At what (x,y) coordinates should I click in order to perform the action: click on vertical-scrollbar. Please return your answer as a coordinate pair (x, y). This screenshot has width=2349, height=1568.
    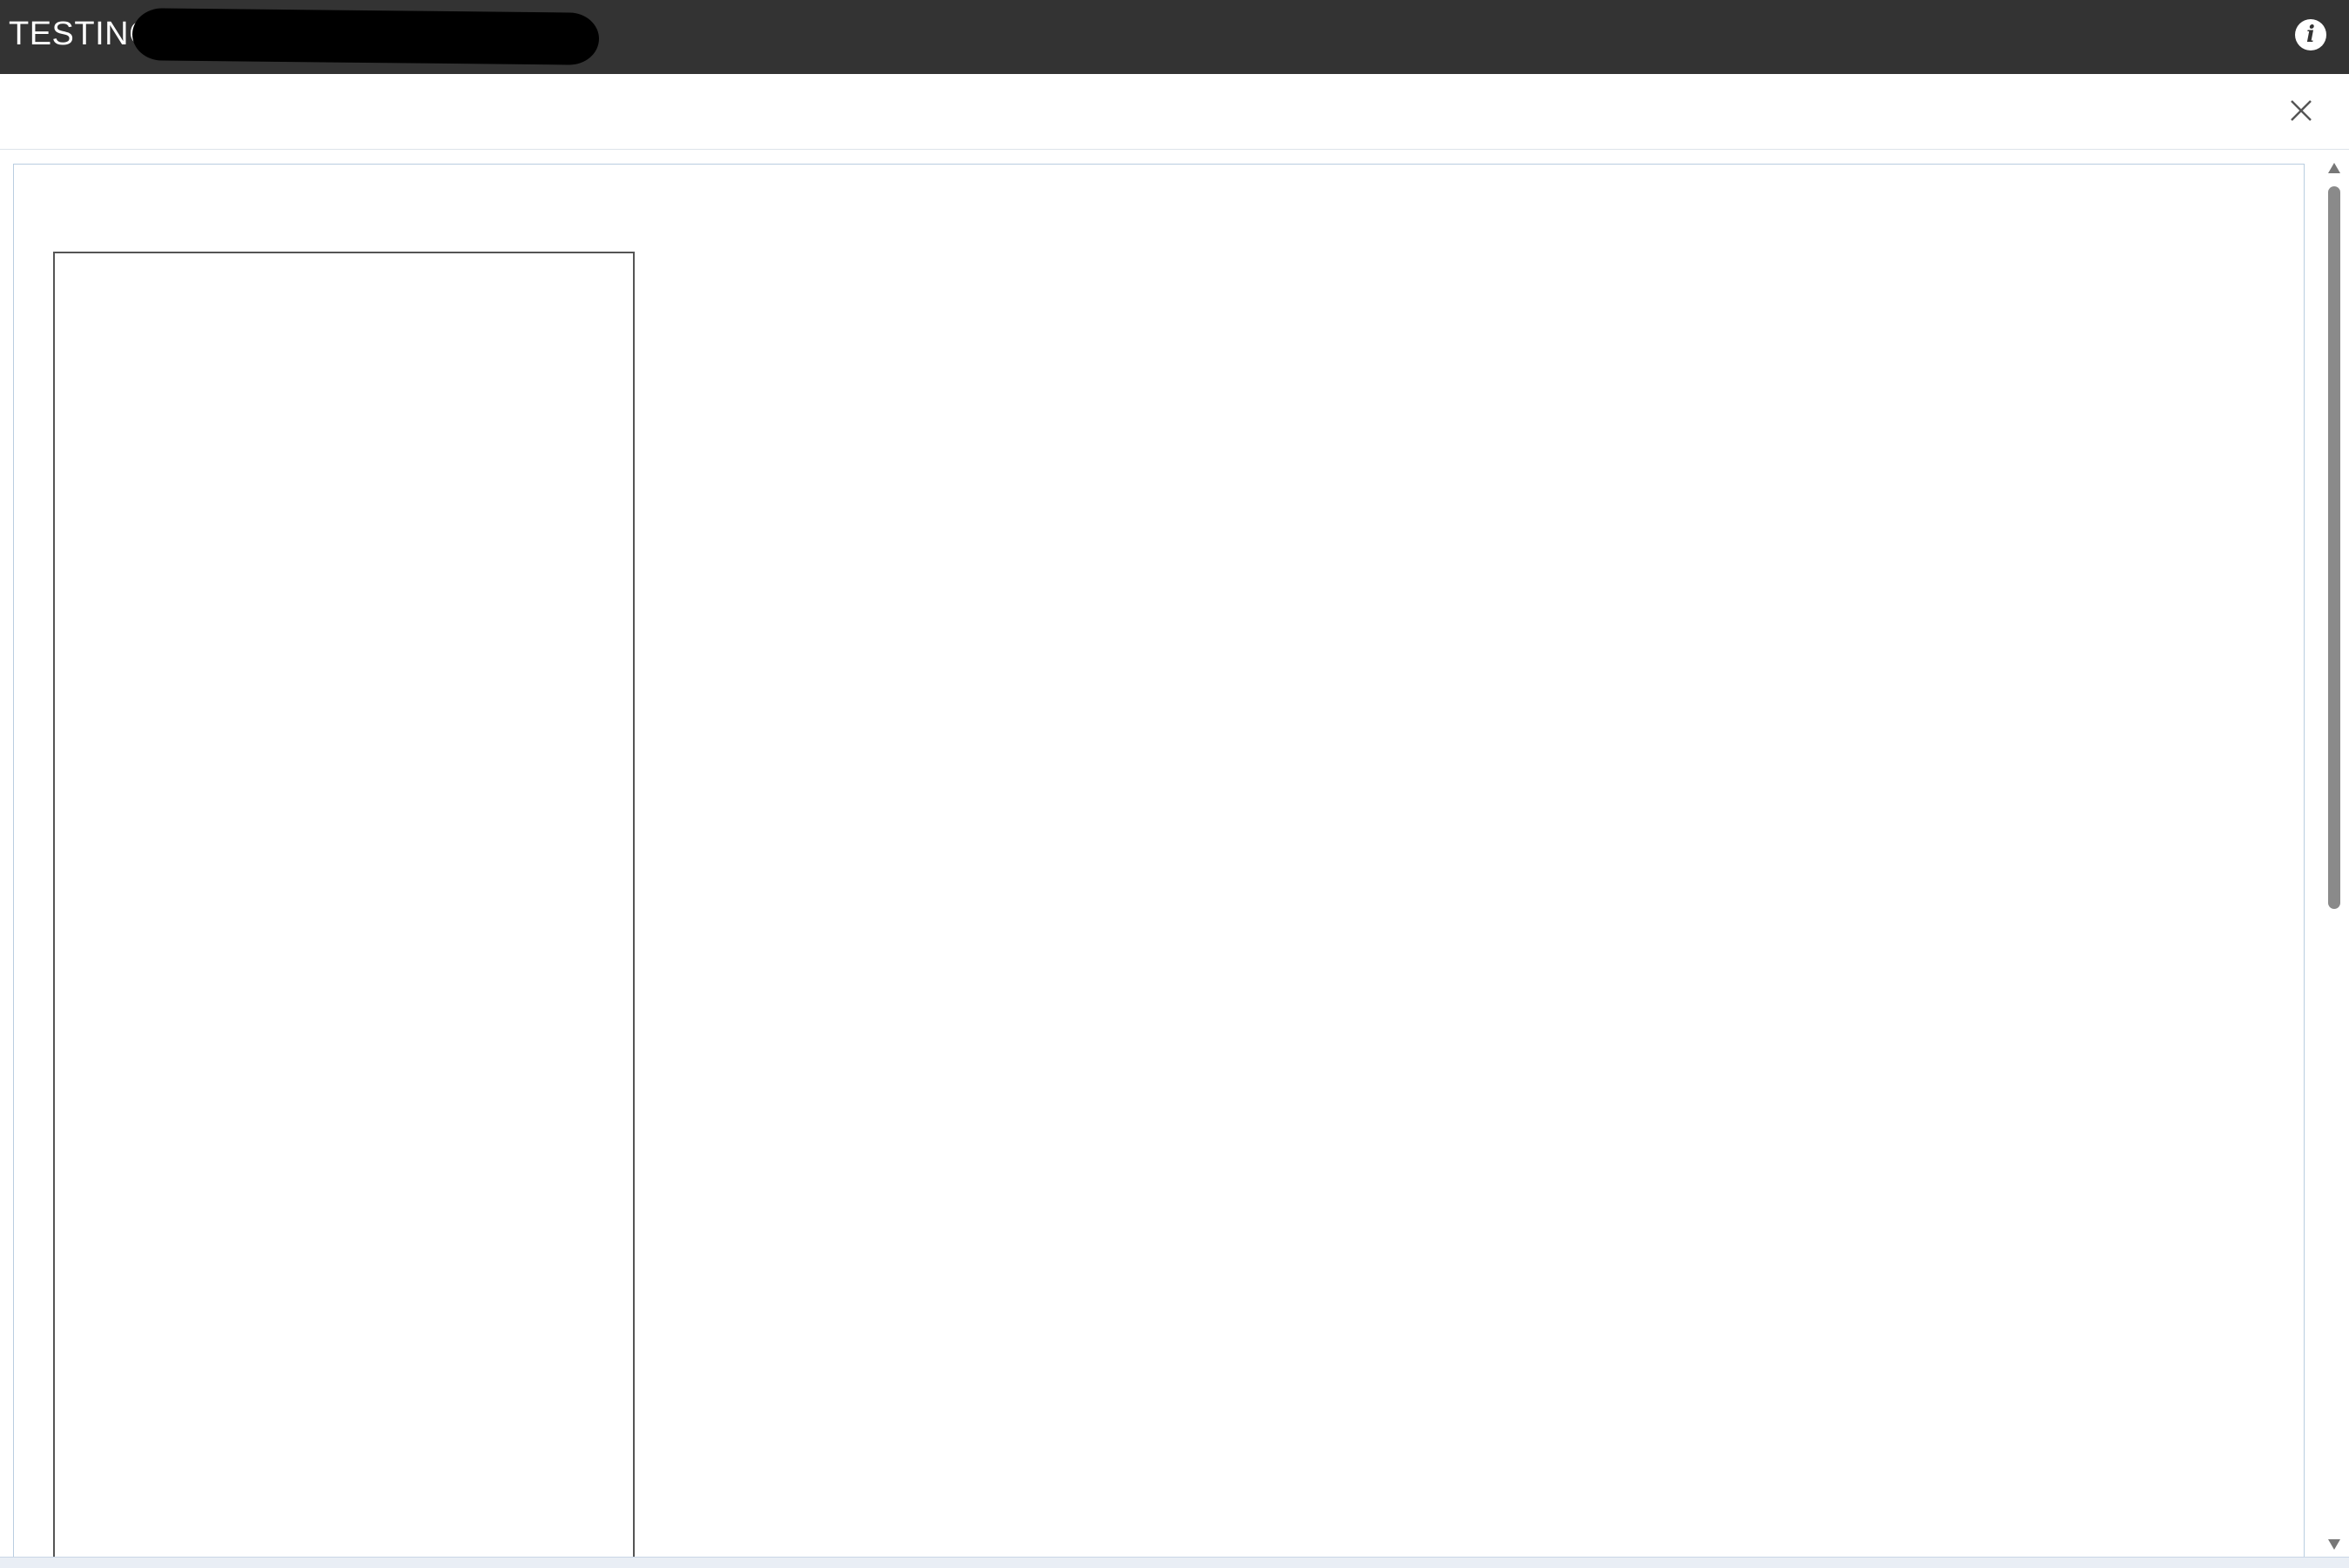
    Looking at the image, I should click on (2334, 857).